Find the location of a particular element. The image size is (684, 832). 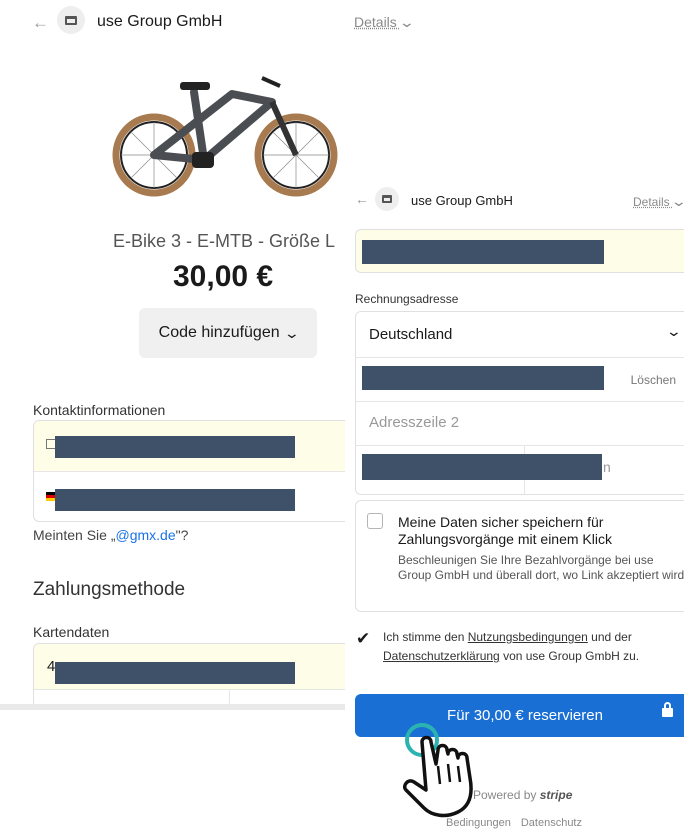

billing-address-label: Rechnungsadresse is located at coordinates (407, 299).